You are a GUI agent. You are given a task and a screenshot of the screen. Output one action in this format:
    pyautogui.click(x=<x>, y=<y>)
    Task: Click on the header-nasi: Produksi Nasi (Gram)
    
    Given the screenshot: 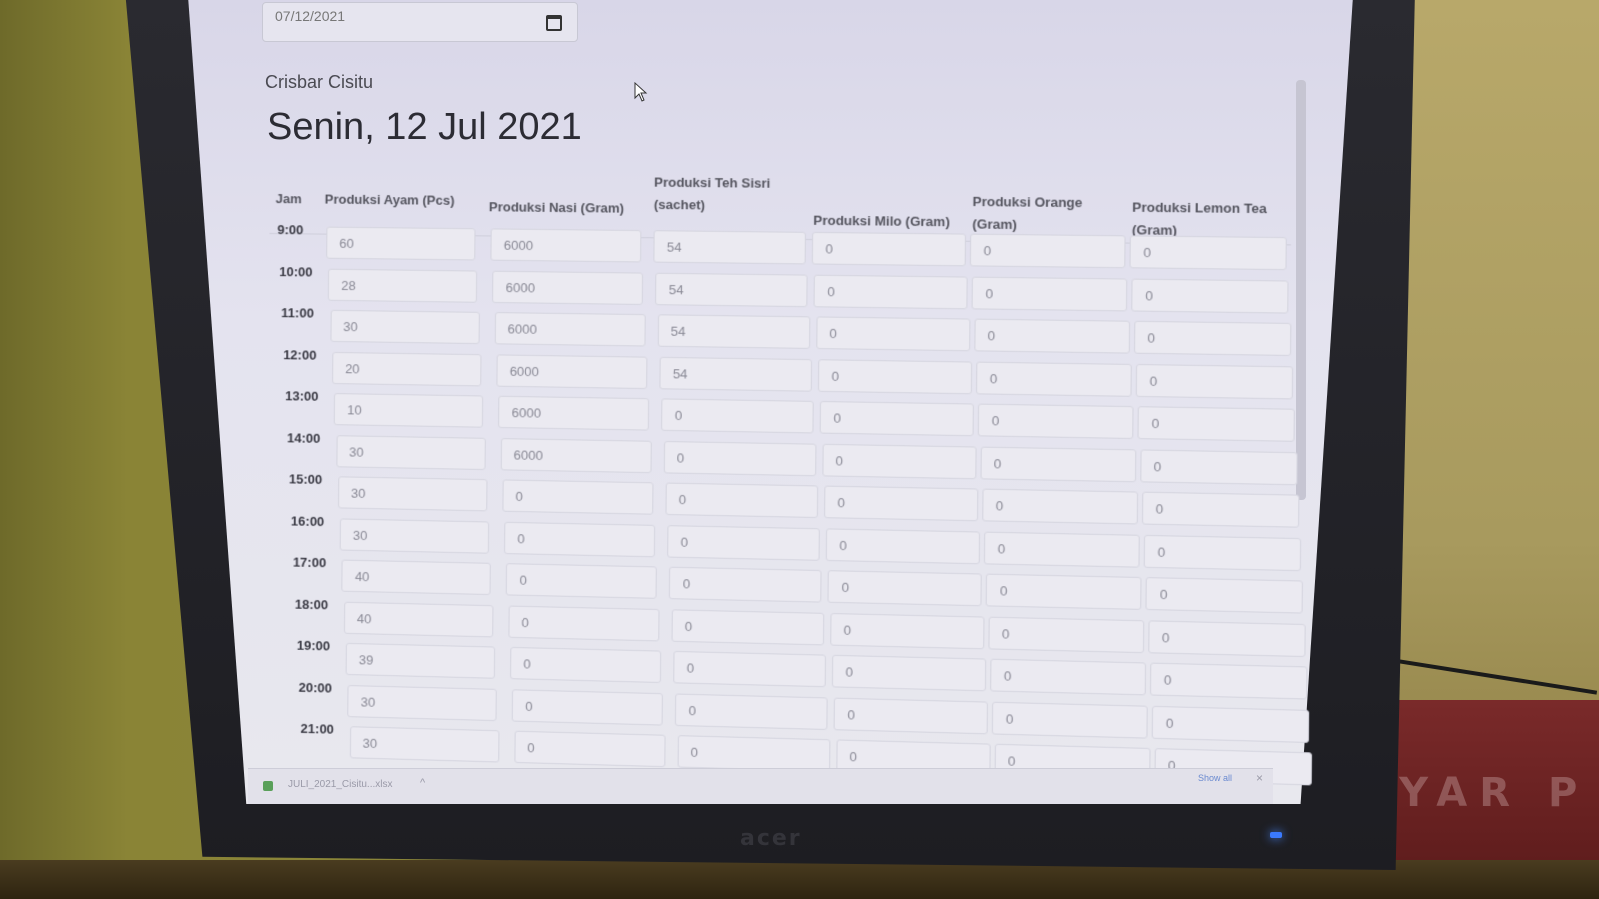 What is the action you would take?
    pyautogui.click(x=556, y=207)
    